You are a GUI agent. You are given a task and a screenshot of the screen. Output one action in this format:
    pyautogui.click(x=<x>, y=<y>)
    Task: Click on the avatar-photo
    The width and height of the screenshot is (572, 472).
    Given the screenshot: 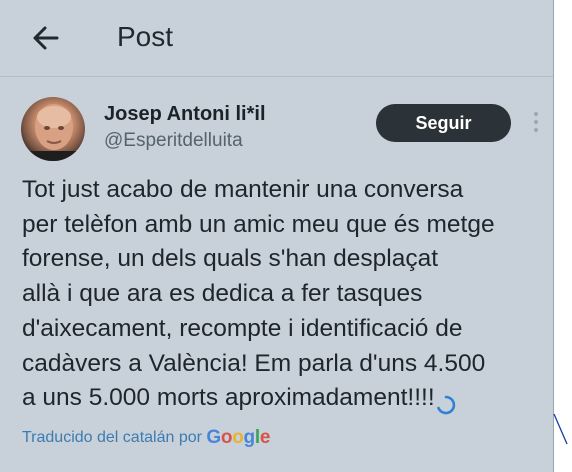 What is the action you would take?
    pyautogui.click(x=53, y=132)
    